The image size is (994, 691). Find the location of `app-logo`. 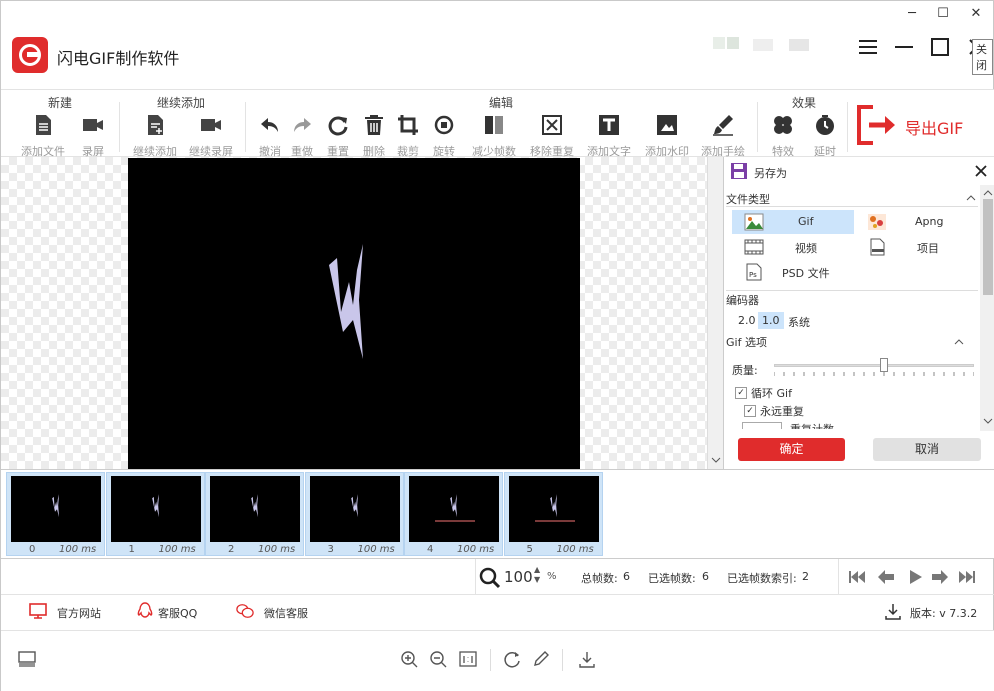

app-logo is located at coordinates (30, 55).